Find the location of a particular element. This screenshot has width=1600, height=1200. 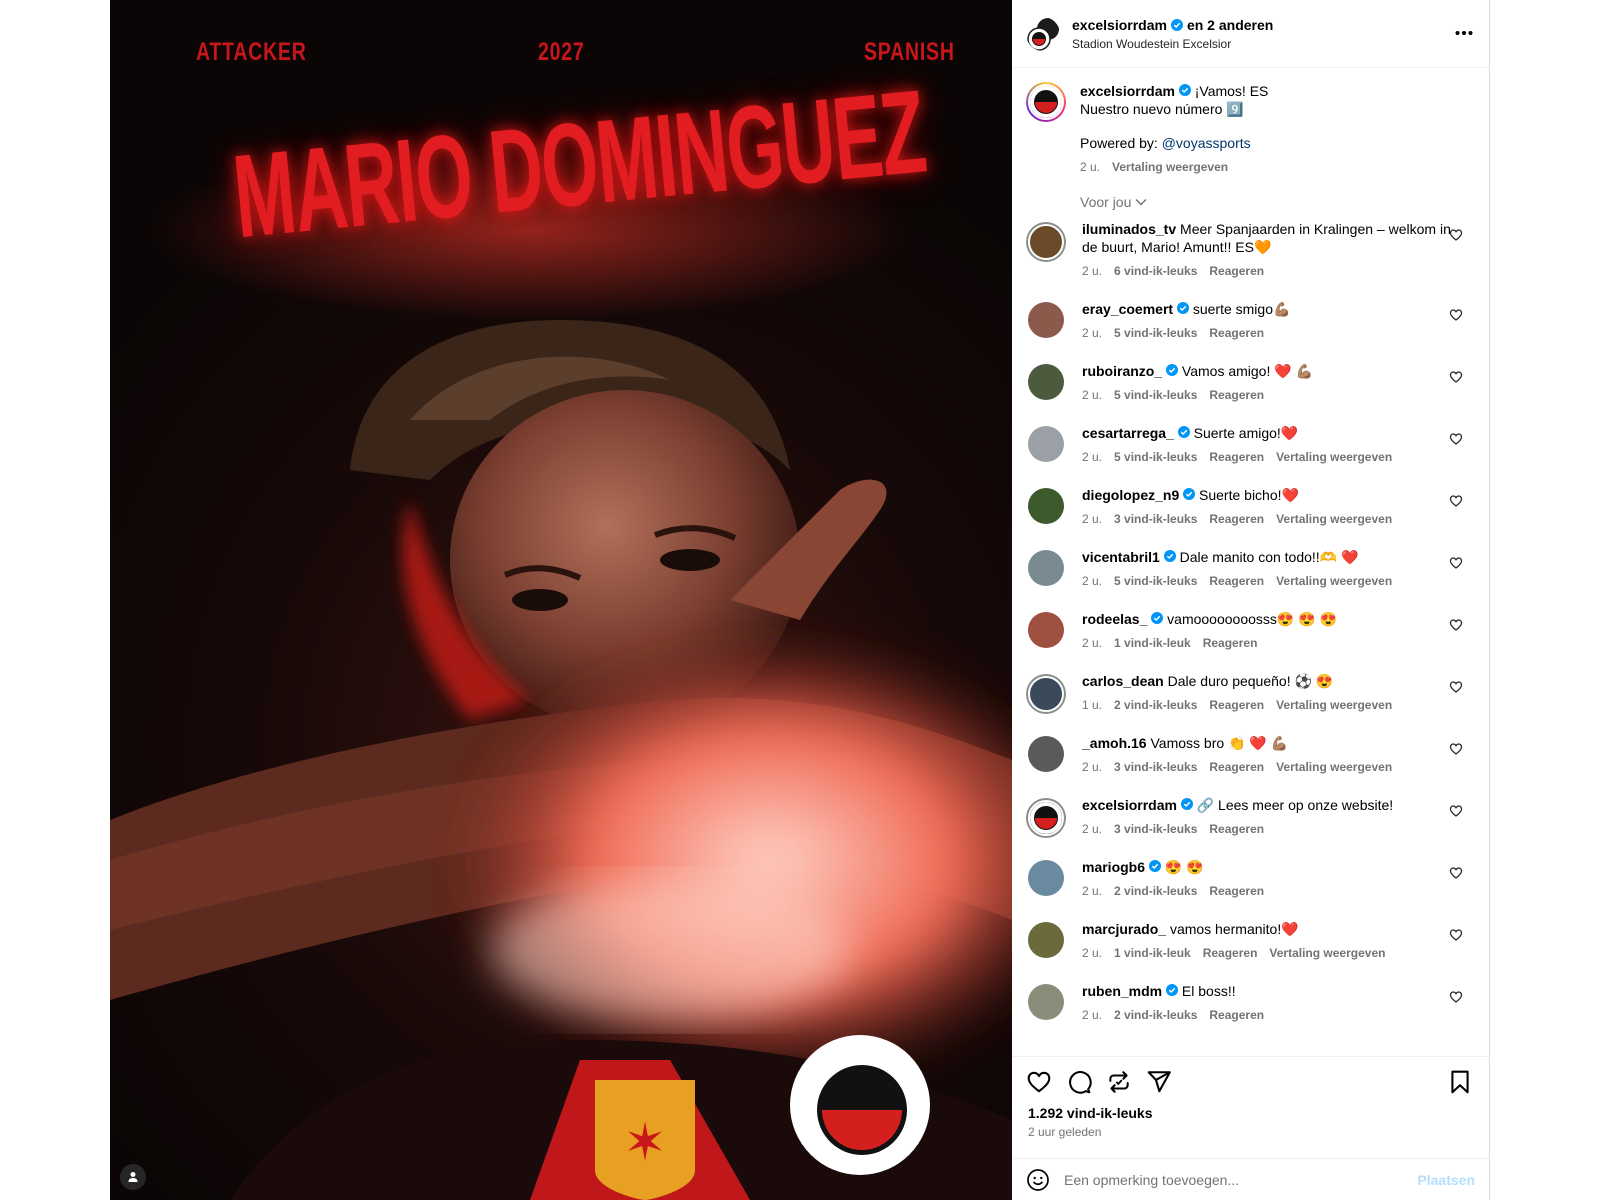

author-avatar is located at coordinates (1043, 34).